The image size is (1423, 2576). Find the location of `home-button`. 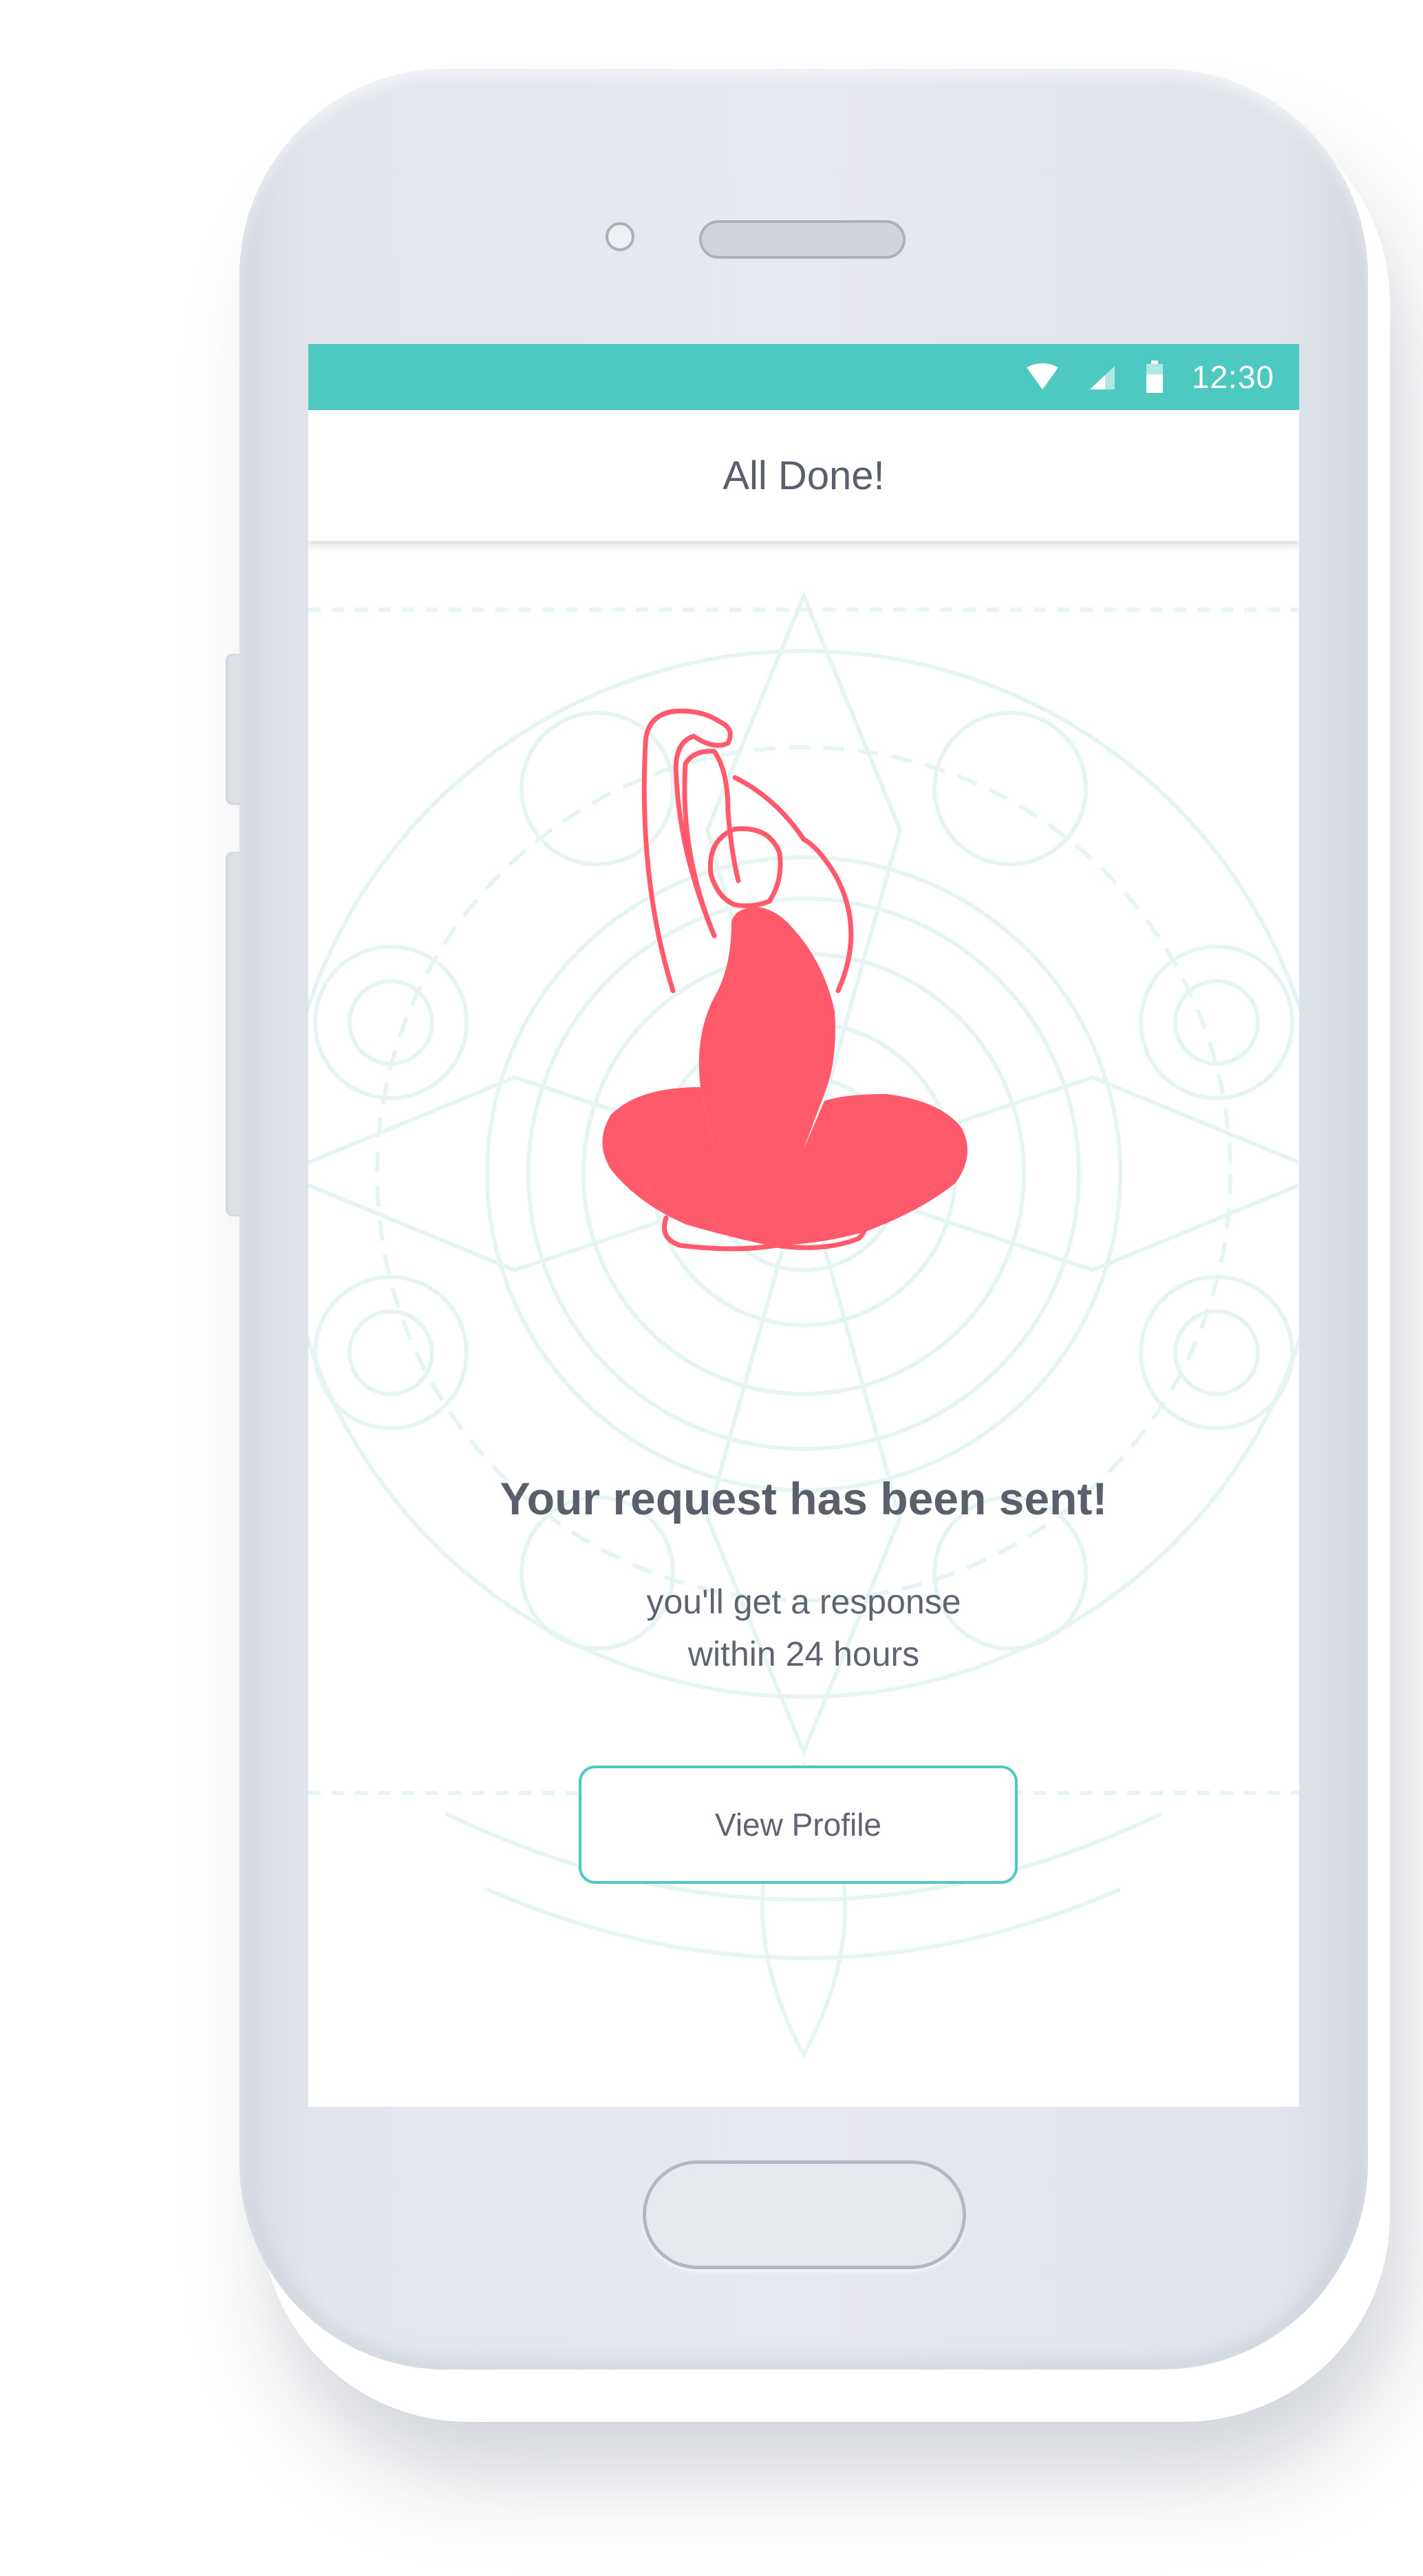

home-button is located at coordinates (804, 2214).